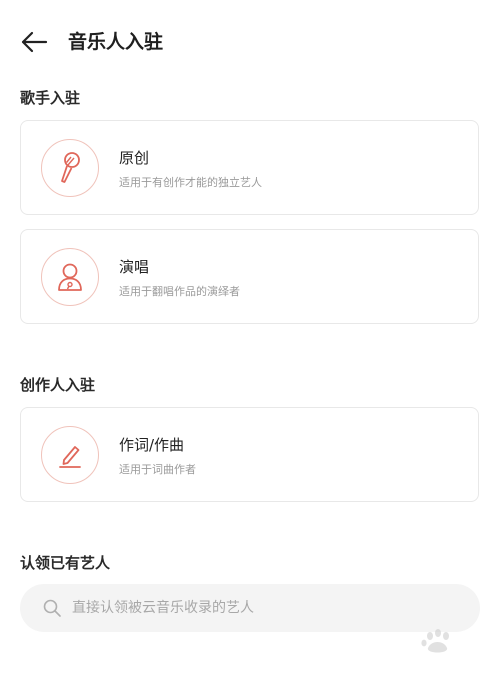 This screenshot has width=500, height=673. What do you see at coordinates (152, 445) in the screenshot?
I see `card-title: 作词/作曲` at bounding box center [152, 445].